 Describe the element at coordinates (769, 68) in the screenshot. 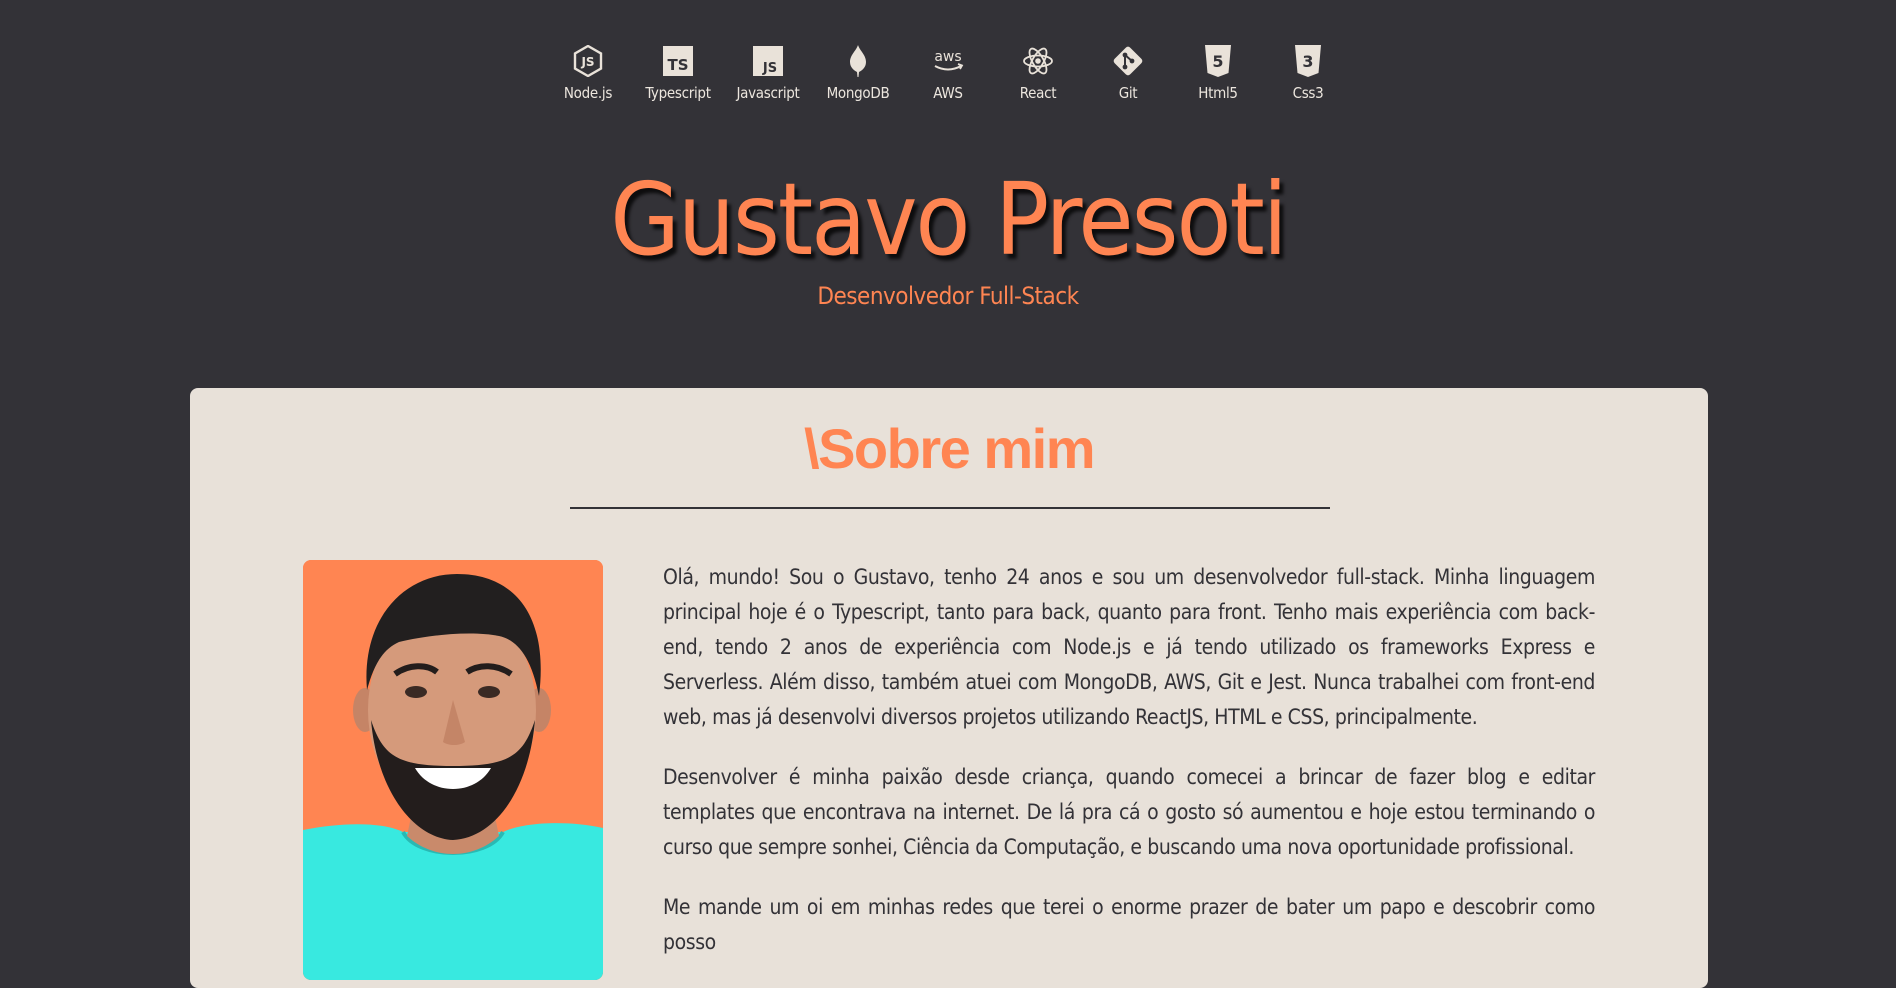

I see `javascript-icon-text: JS` at that location.